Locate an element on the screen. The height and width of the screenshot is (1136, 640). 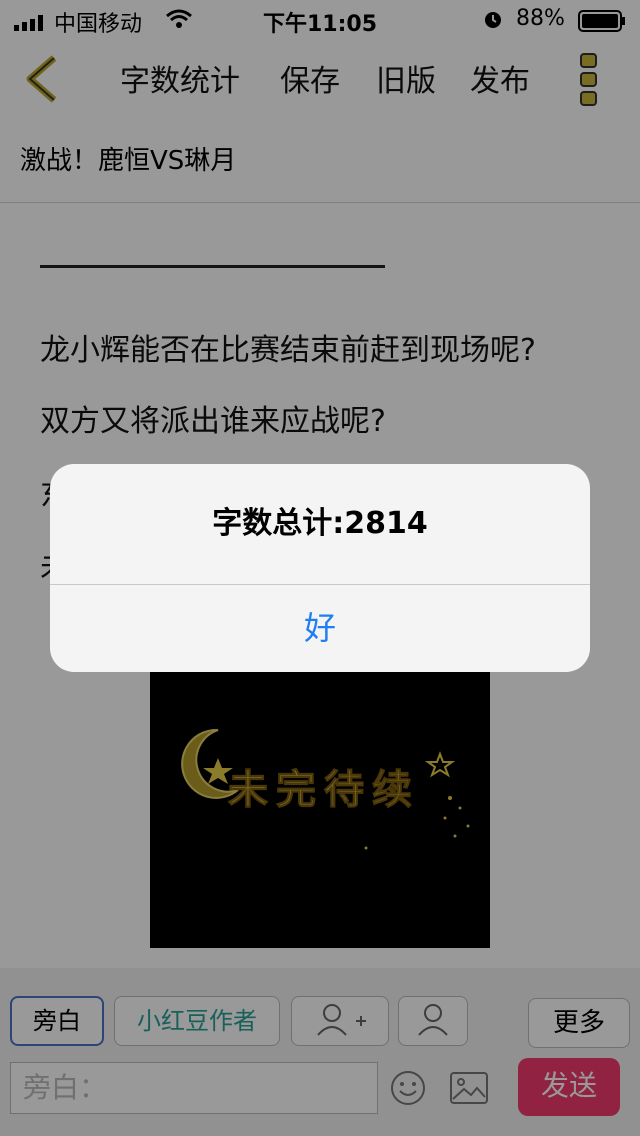
alert-ok-button: 好 is located at coordinates (320, 628).